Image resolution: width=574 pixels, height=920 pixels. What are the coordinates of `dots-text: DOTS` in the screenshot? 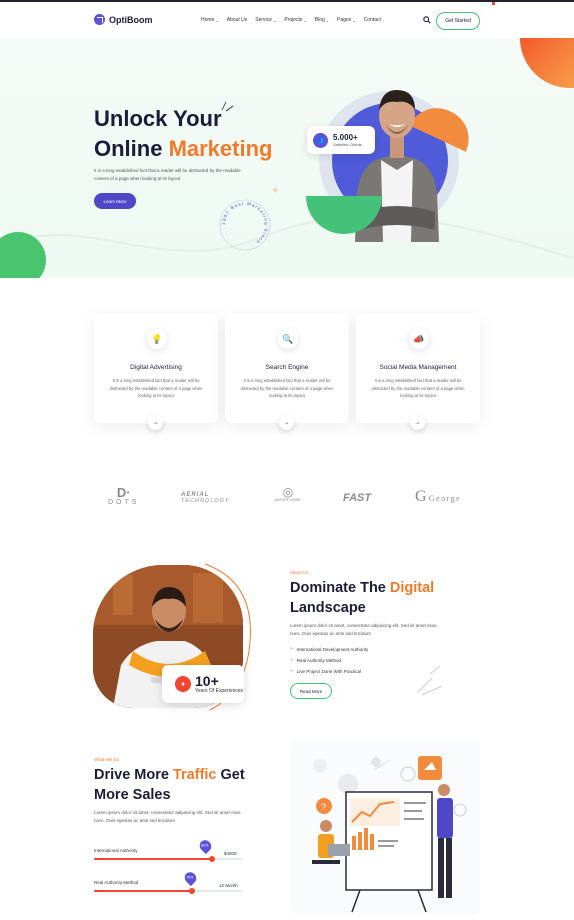 It's located at (124, 502).